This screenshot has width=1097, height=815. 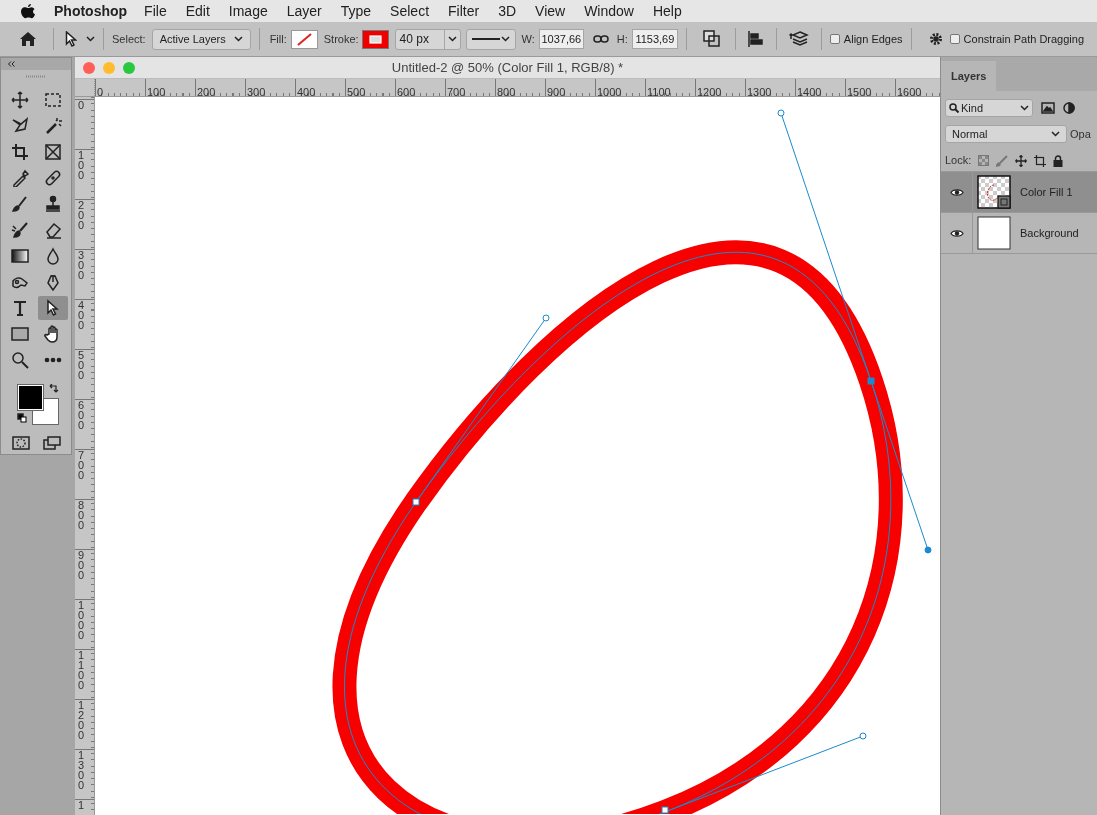 What do you see at coordinates (755, 39) in the screenshot?
I see `align-icon` at bounding box center [755, 39].